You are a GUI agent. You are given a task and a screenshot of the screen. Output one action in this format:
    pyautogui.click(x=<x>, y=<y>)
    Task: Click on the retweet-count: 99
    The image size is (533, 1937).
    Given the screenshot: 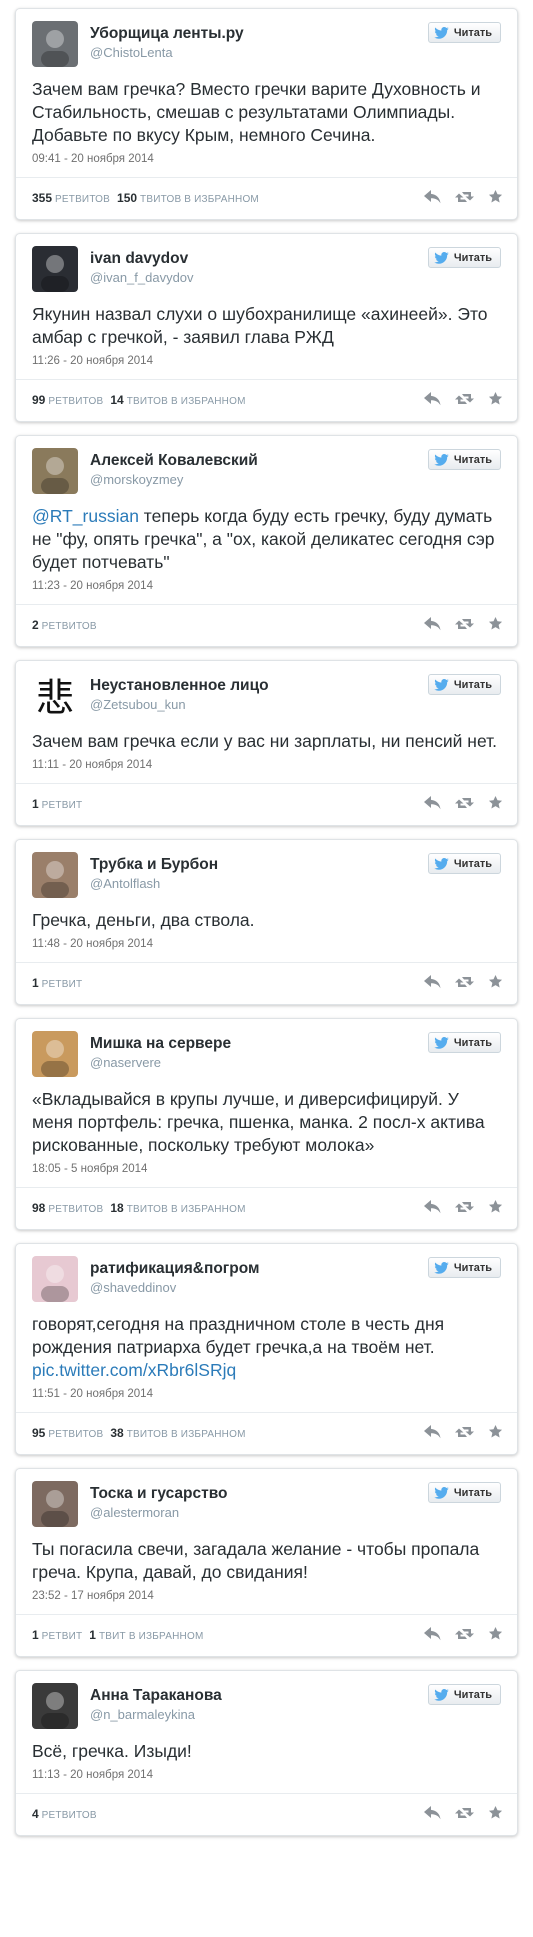 What is the action you would take?
    pyautogui.click(x=38, y=400)
    